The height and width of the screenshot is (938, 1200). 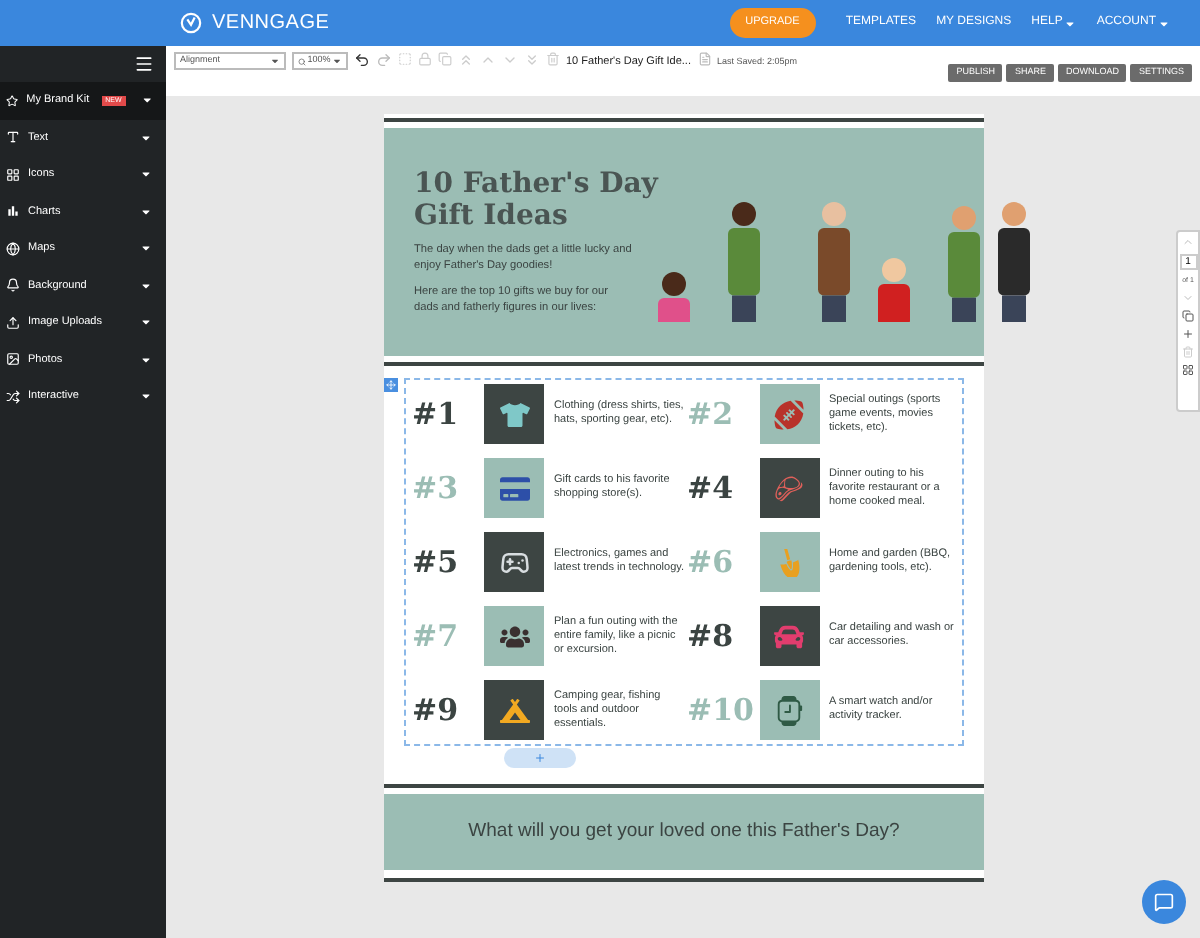 What do you see at coordinates (13, 285) in the screenshot?
I see `bell-icon` at bounding box center [13, 285].